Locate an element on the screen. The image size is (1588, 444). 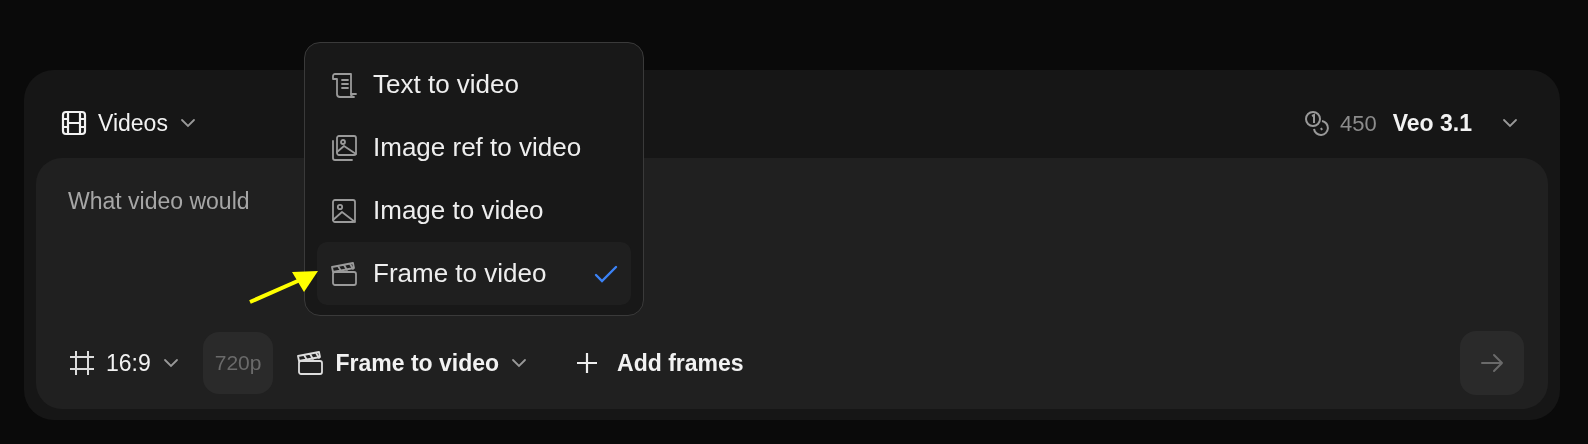
credits-count: 450 is located at coordinates (1358, 123).